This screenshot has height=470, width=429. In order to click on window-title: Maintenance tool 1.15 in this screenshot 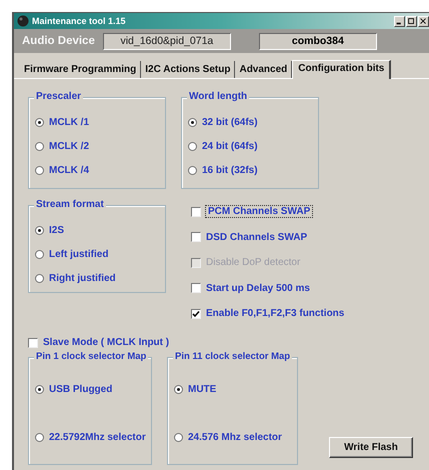, I will do `click(79, 21)`.